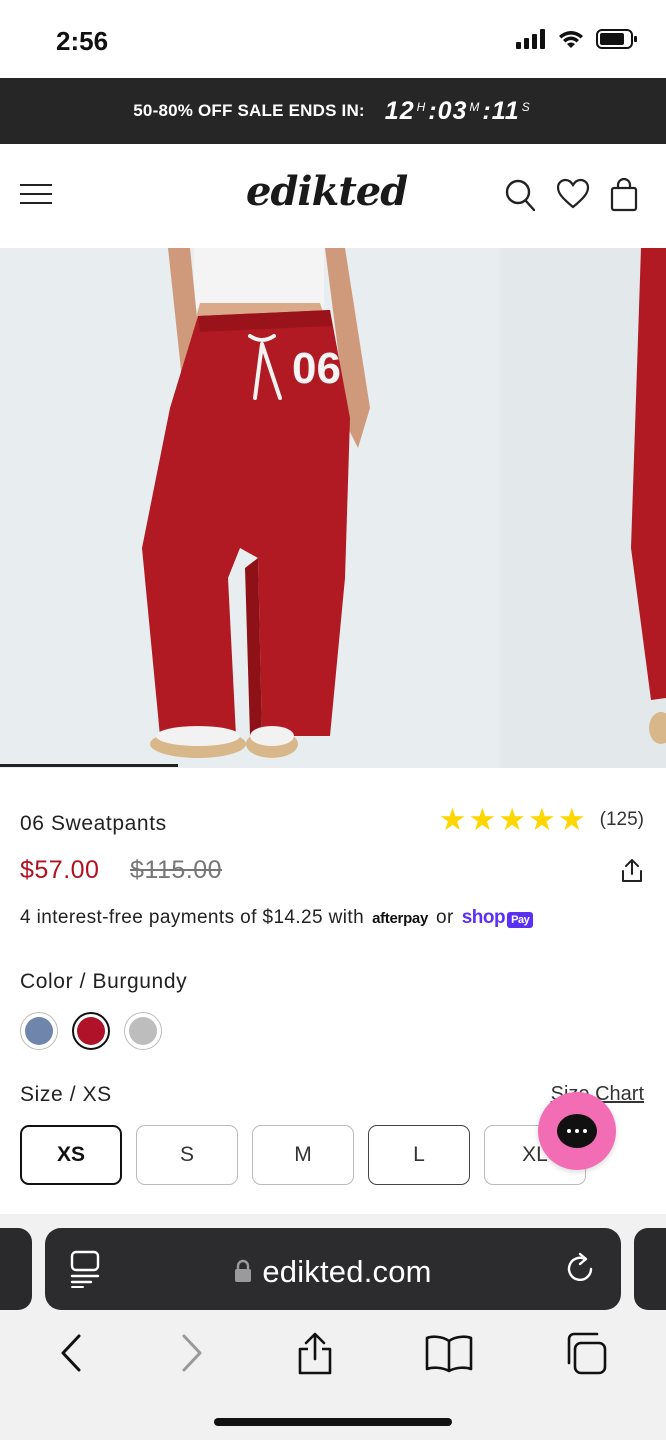  Describe the element at coordinates (42, 1094) in the screenshot. I see `size-label-text: Size` at that location.